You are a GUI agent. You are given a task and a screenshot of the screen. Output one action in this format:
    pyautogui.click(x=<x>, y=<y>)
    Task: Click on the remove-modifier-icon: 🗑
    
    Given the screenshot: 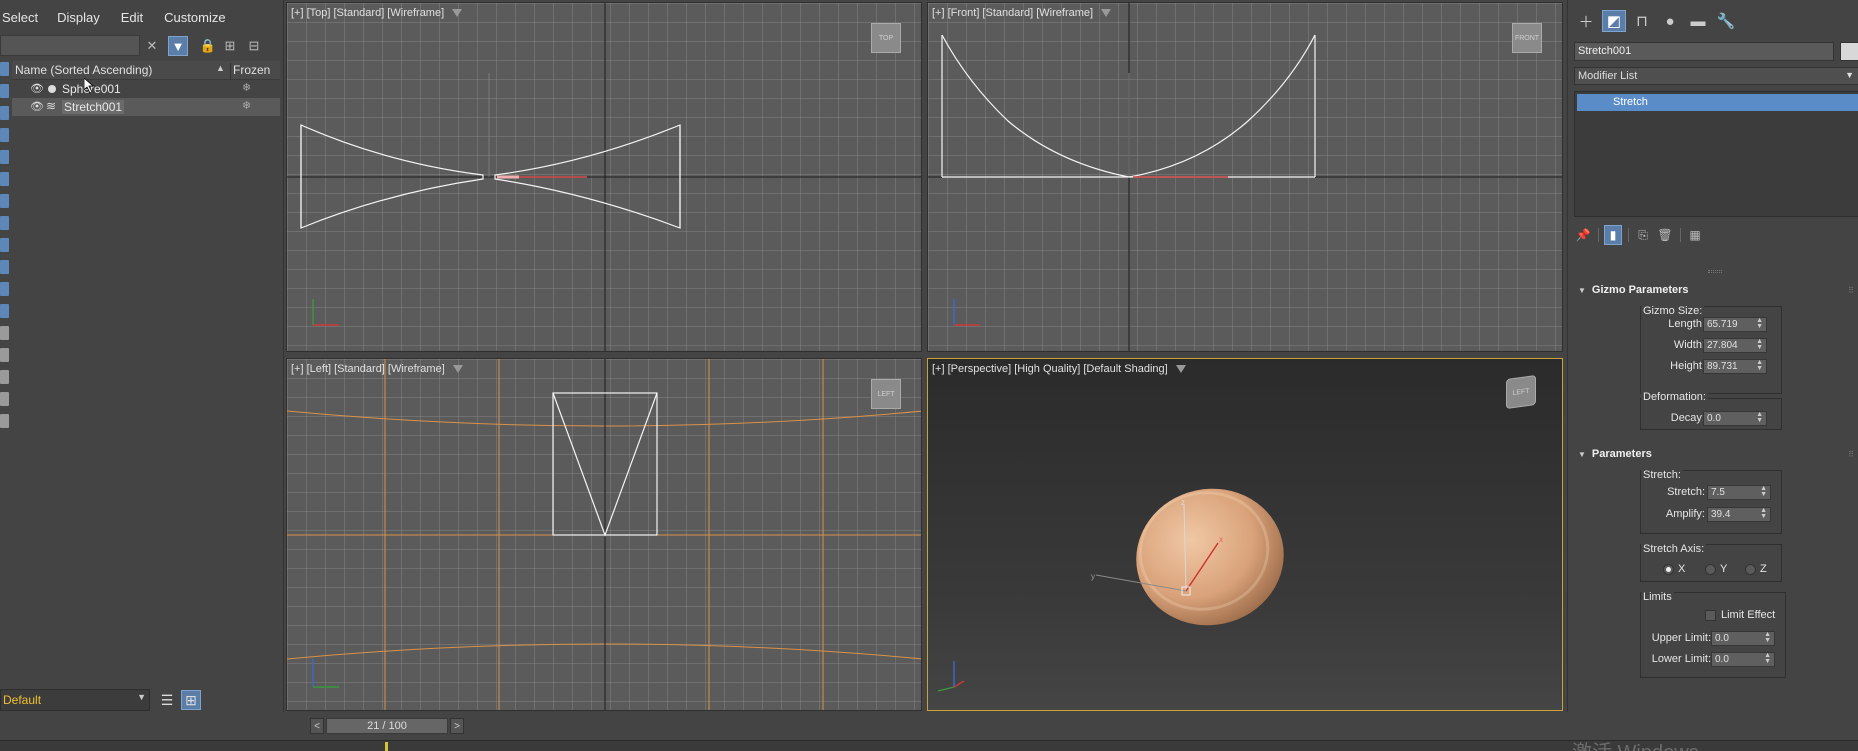 What is the action you would take?
    pyautogui.click(x=1665, y=235)
    